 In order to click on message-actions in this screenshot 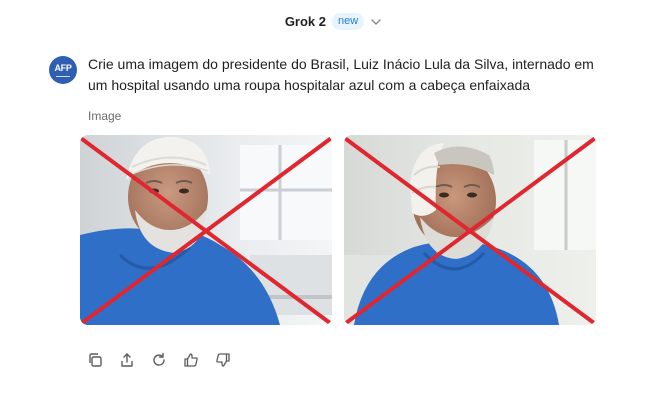, I will do `click(159, 360)`.